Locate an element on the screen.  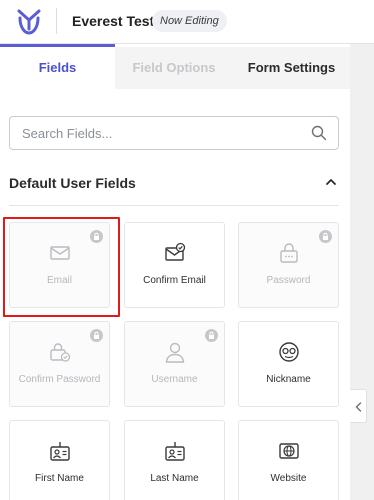
form-title: Everest Test is located at coordinates (113, 21).